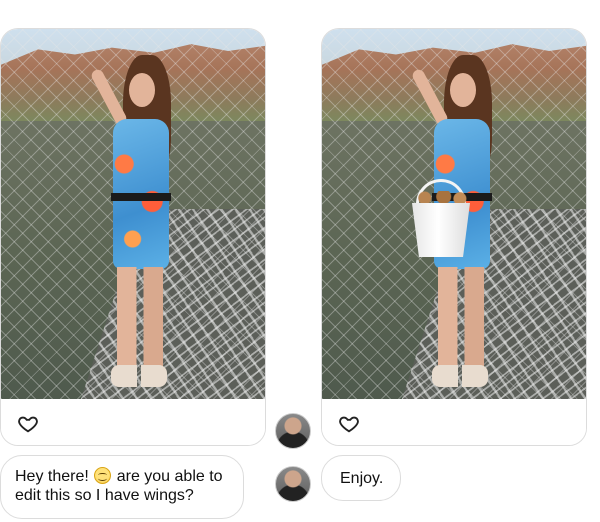 The image size is (600, 522). I want to click on message-text-part1: Hey there!, so click(54, 476).